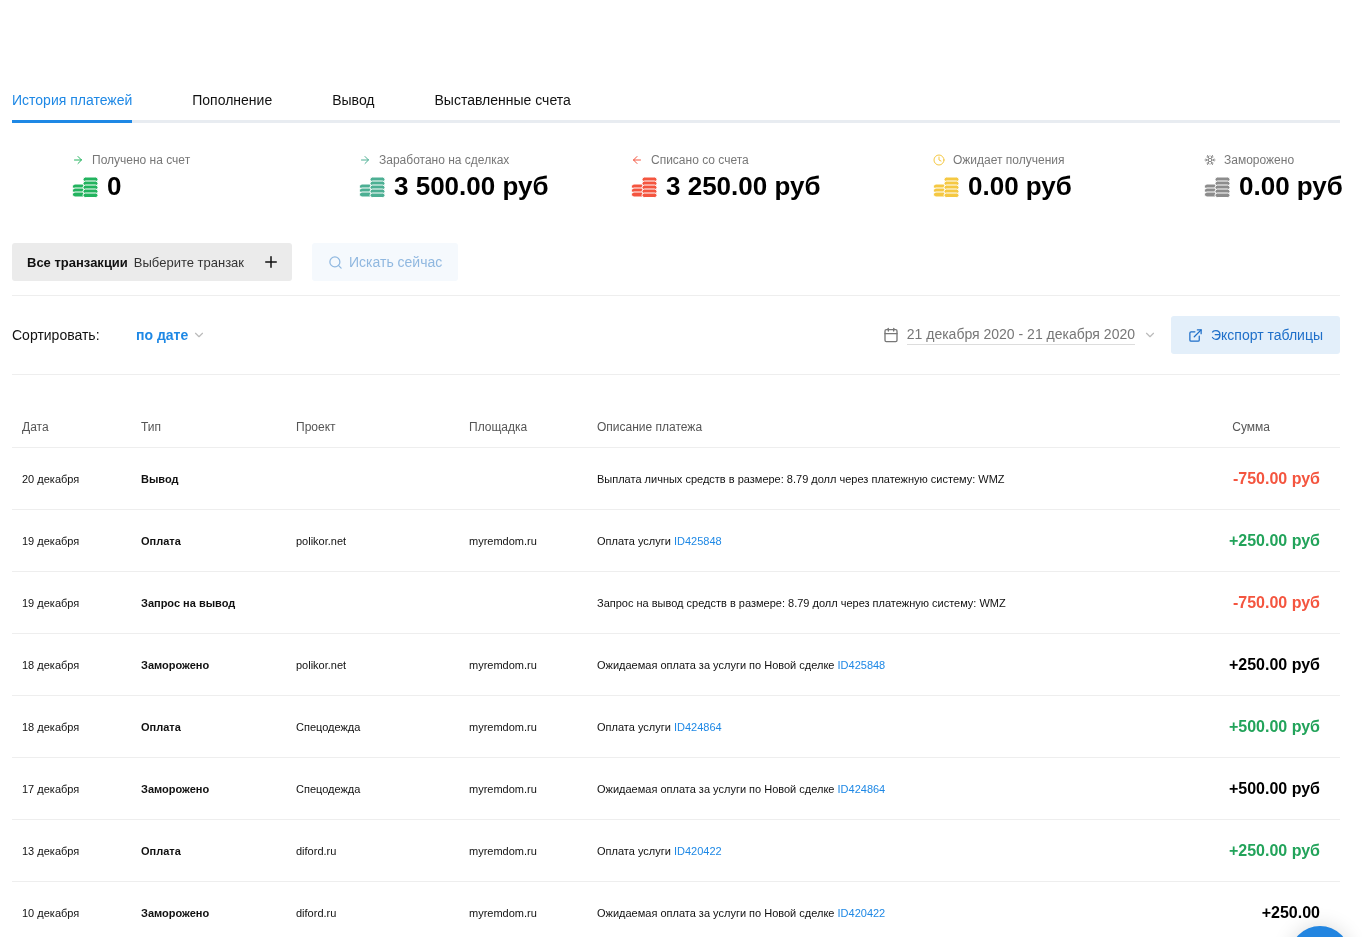 The image size is (1362, 937). I want to click on description-cell-text: Оплата услуги ID420422, so click(660, 850).